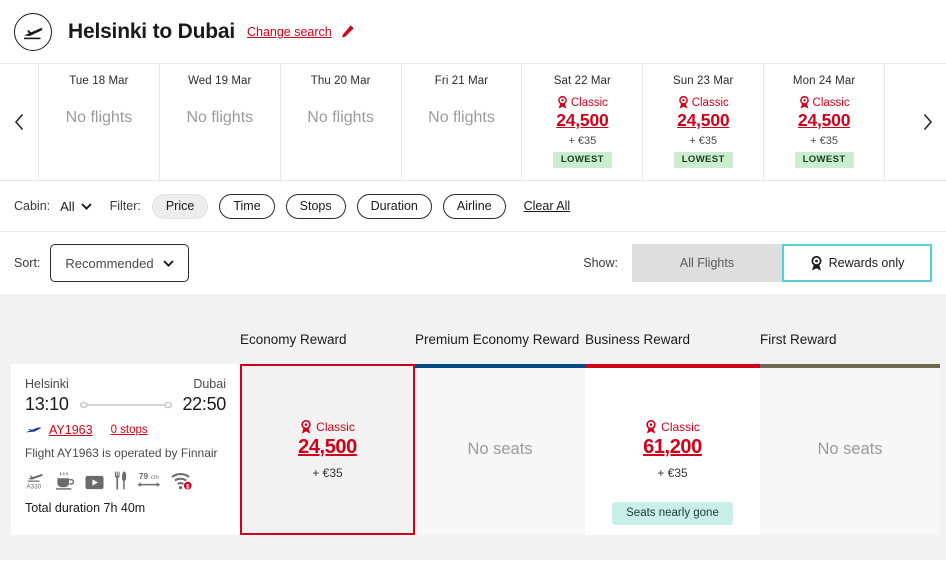 This screenshot has width=946, height=581. I want to click on coffee-cup-icon, so click(65, 481).